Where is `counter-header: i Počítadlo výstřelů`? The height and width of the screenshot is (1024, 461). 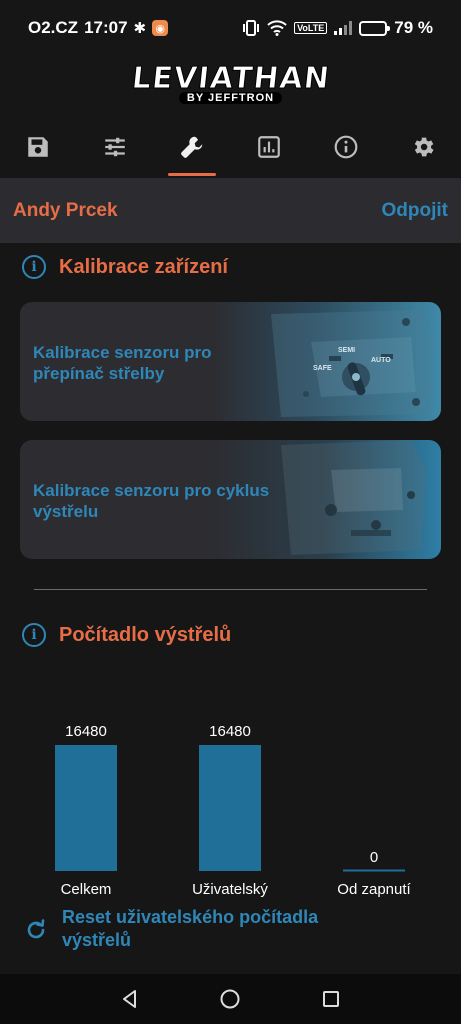
counter-header: i Počítadlo výstřelů is located at coordinates (126, 635).